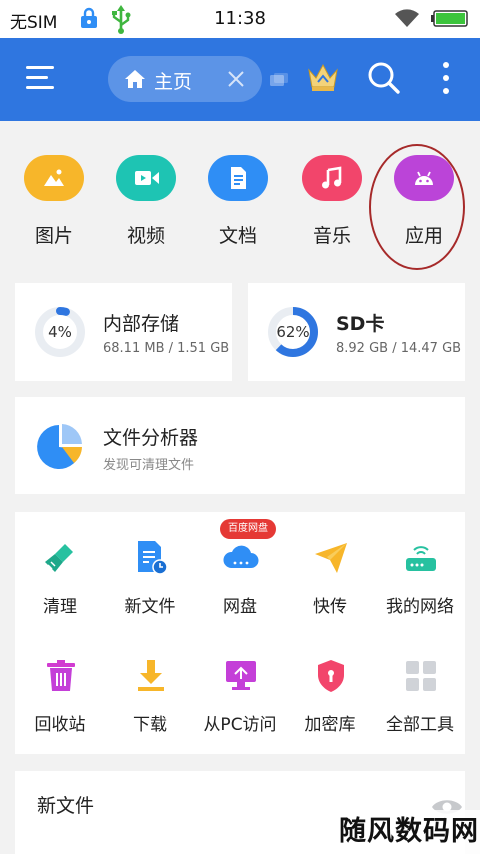 Image resolution: width=480 pixels, height=854 pixels. I want to click on home-icon, so click(135, 79).